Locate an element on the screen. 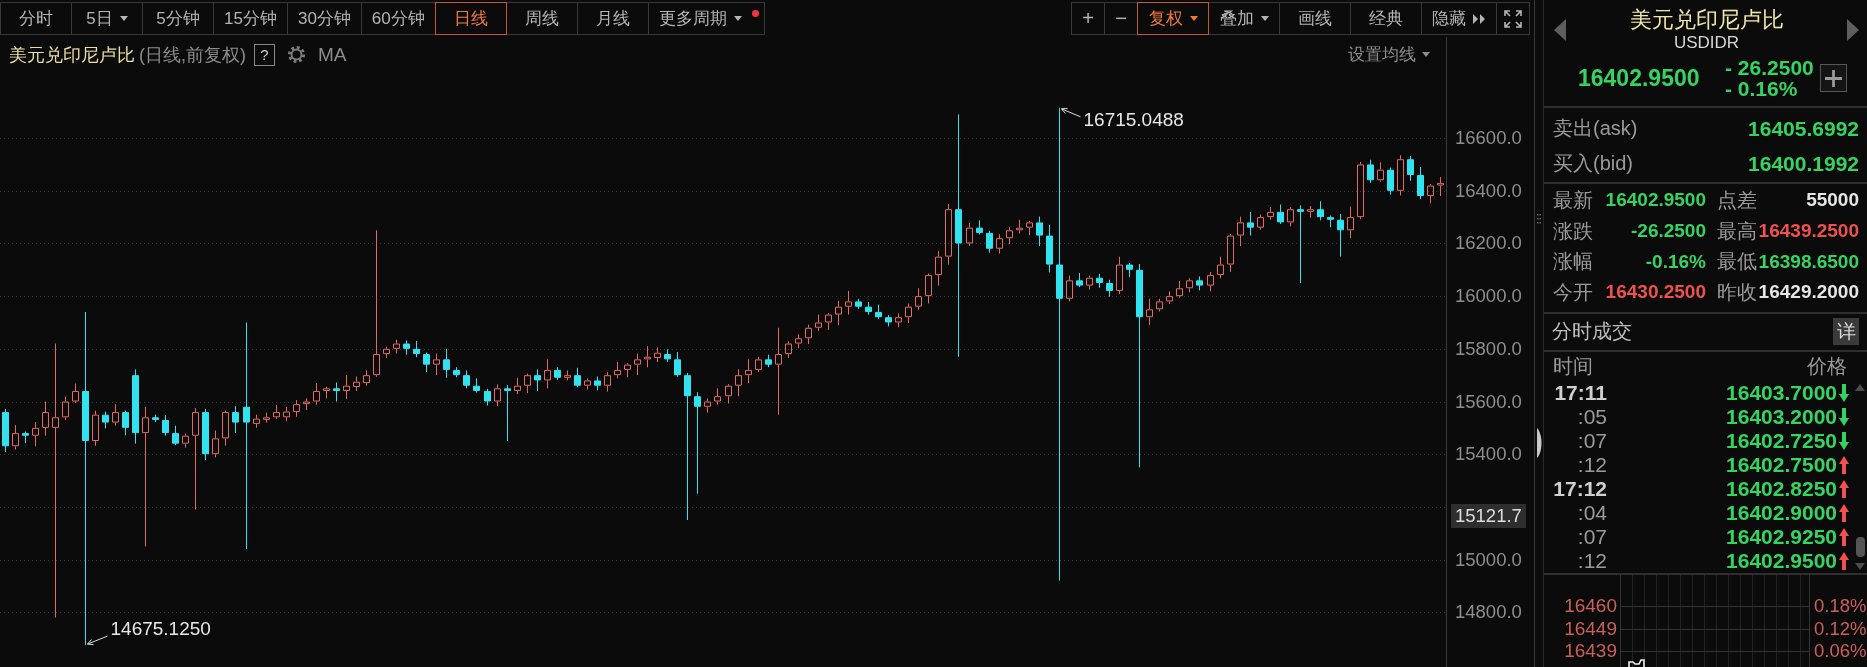 The image size is (1867, 667). stat-value: 16439.2500 is located at coordinates (1808, 231).